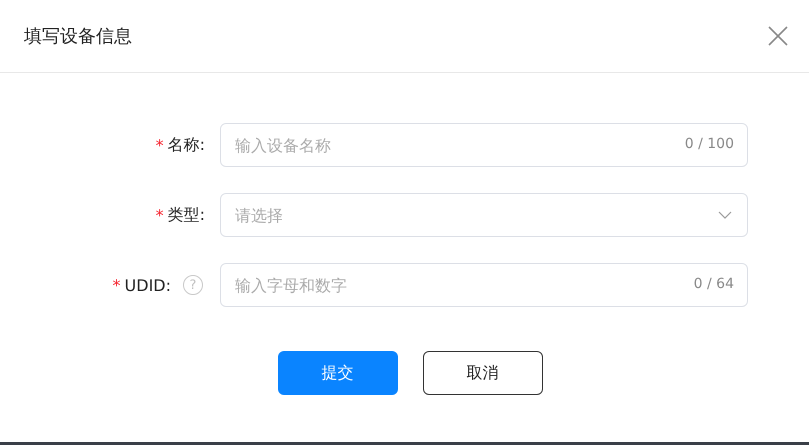  What do you see at coordinates (714, 284) in the screenshot?
I see `character-counter: 0 / 64` at bounding box center [714, 284].